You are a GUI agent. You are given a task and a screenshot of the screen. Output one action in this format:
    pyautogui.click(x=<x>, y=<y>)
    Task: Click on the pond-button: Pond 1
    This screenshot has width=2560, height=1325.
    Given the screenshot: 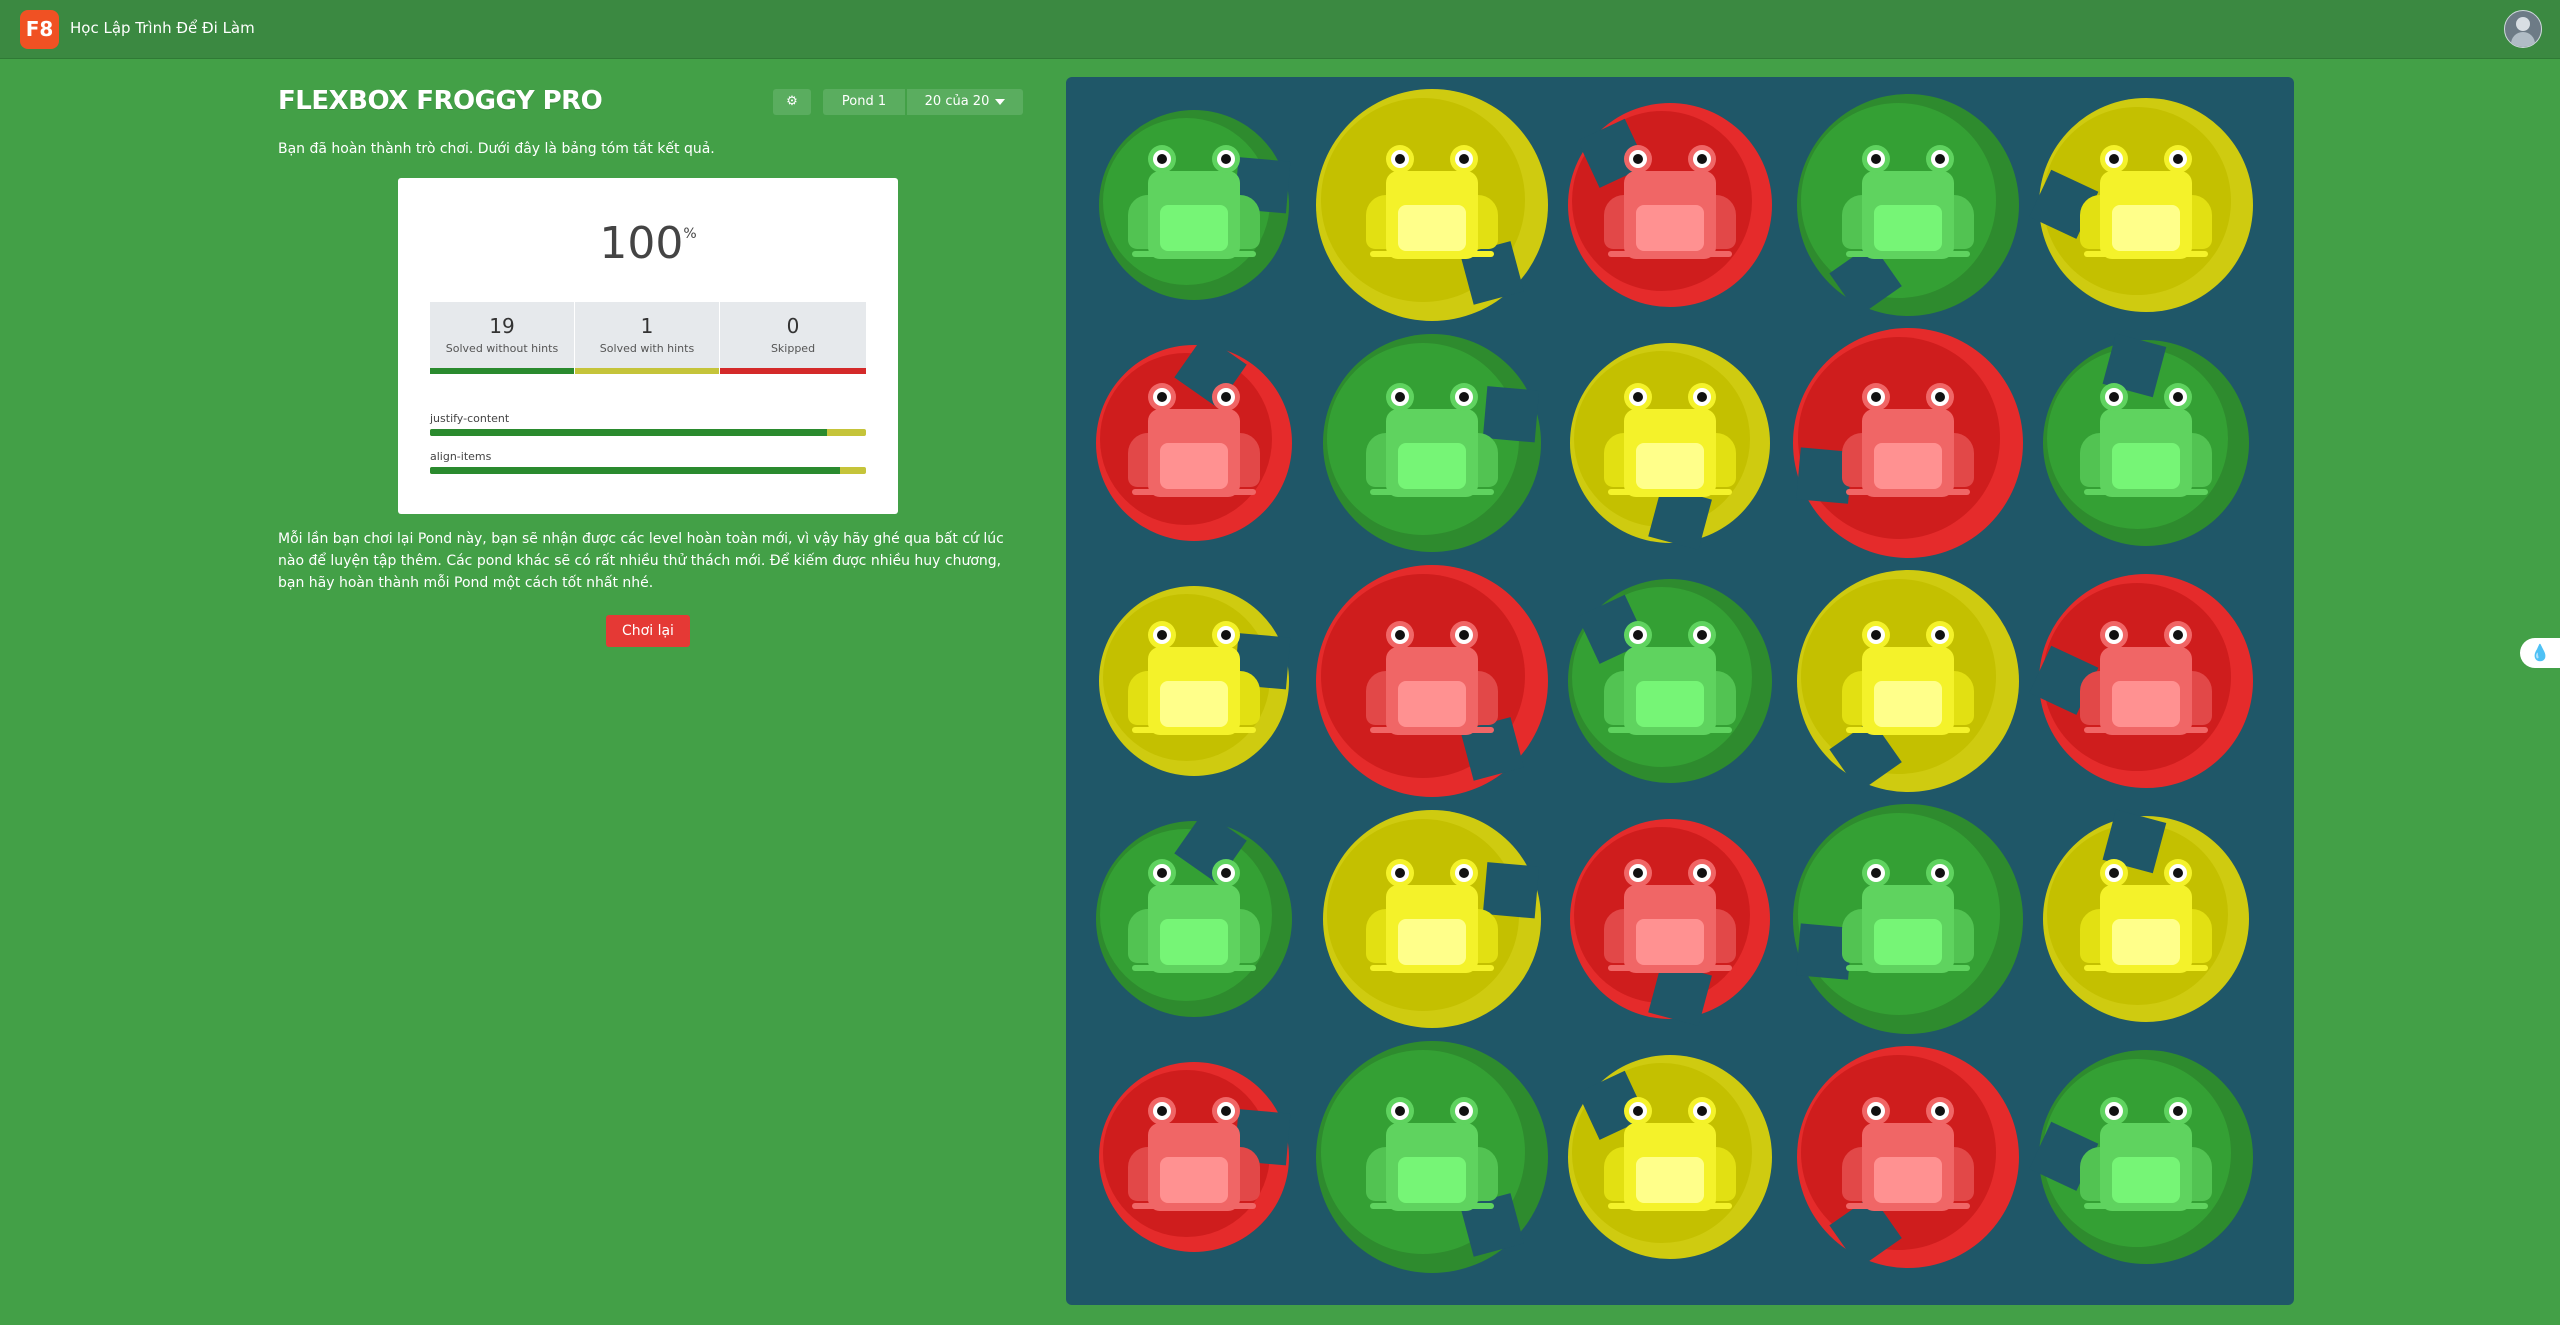 What is the action you would take?
    pyautogui.click(x=864, y=102)
    